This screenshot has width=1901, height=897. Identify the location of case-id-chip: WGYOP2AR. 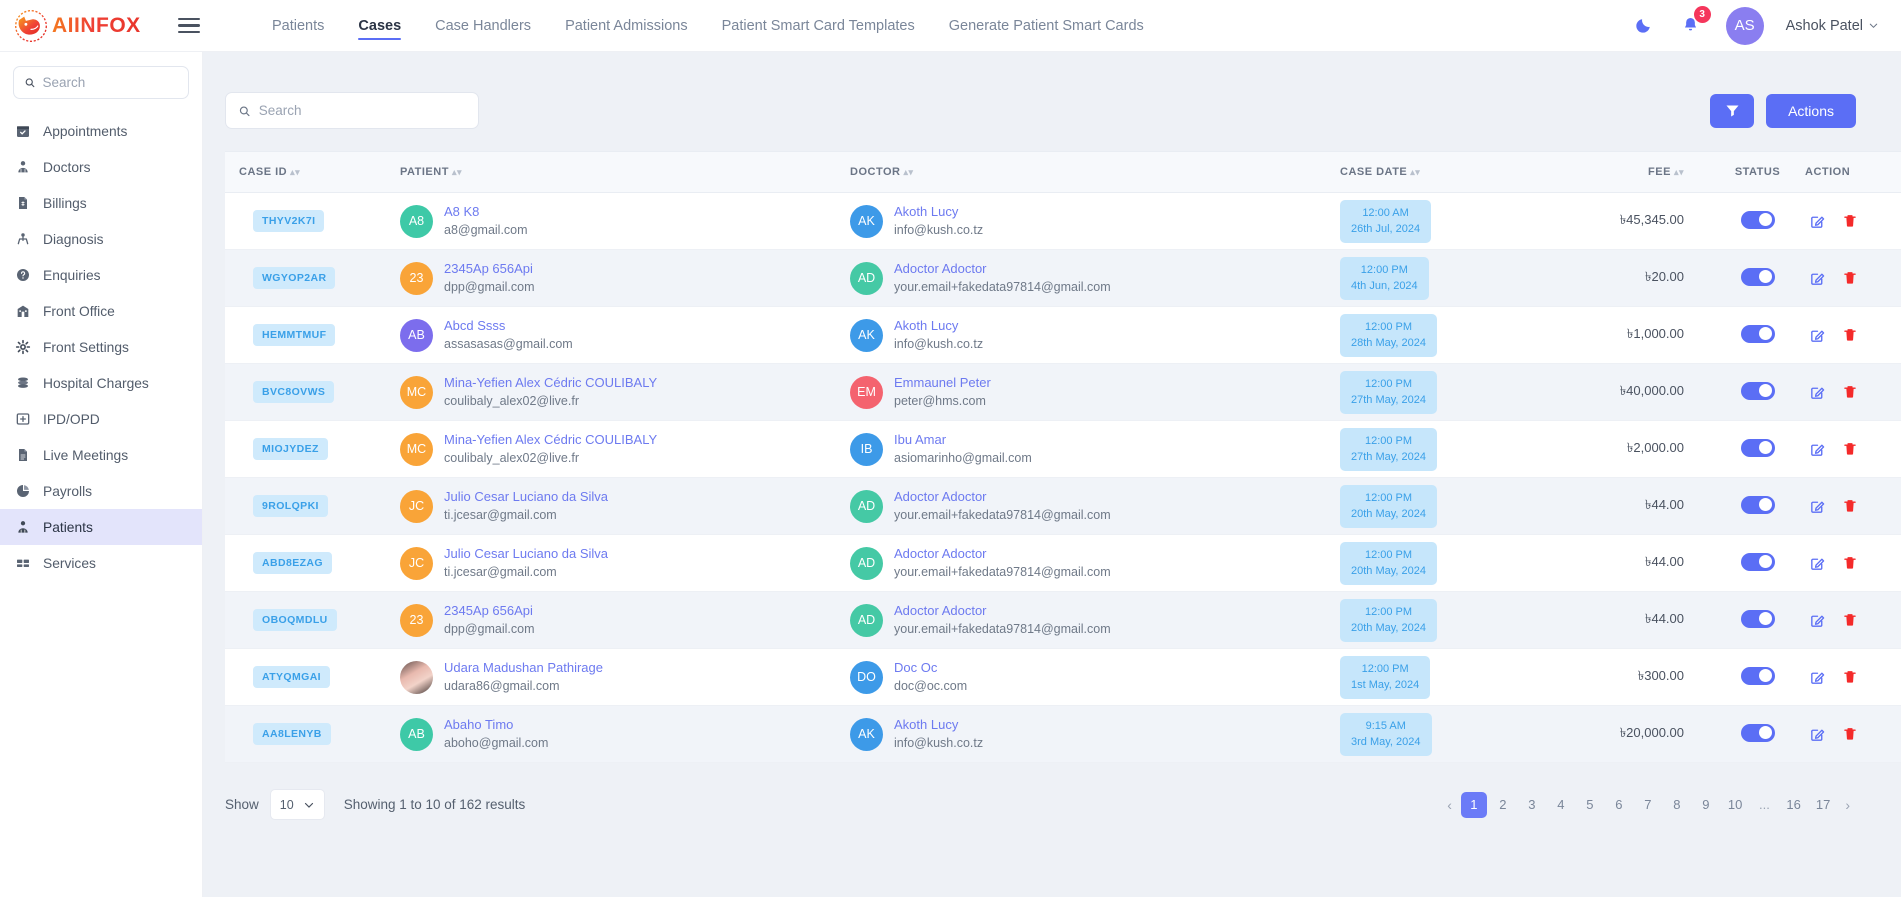
(294, 278).